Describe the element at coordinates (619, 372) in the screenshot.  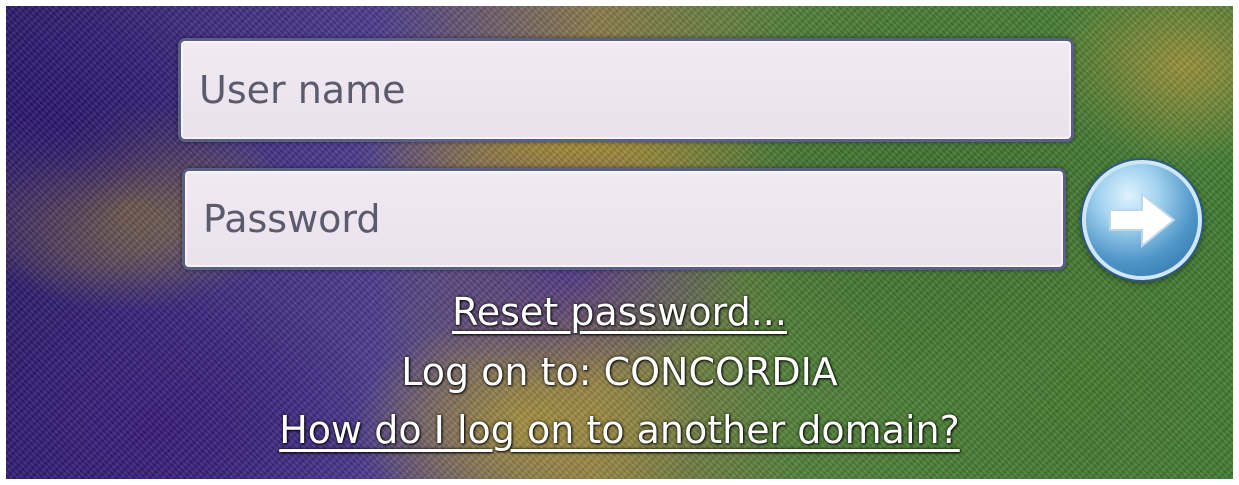
I see `log-on-to-label: Log on to: CONCORDIA` at that location.